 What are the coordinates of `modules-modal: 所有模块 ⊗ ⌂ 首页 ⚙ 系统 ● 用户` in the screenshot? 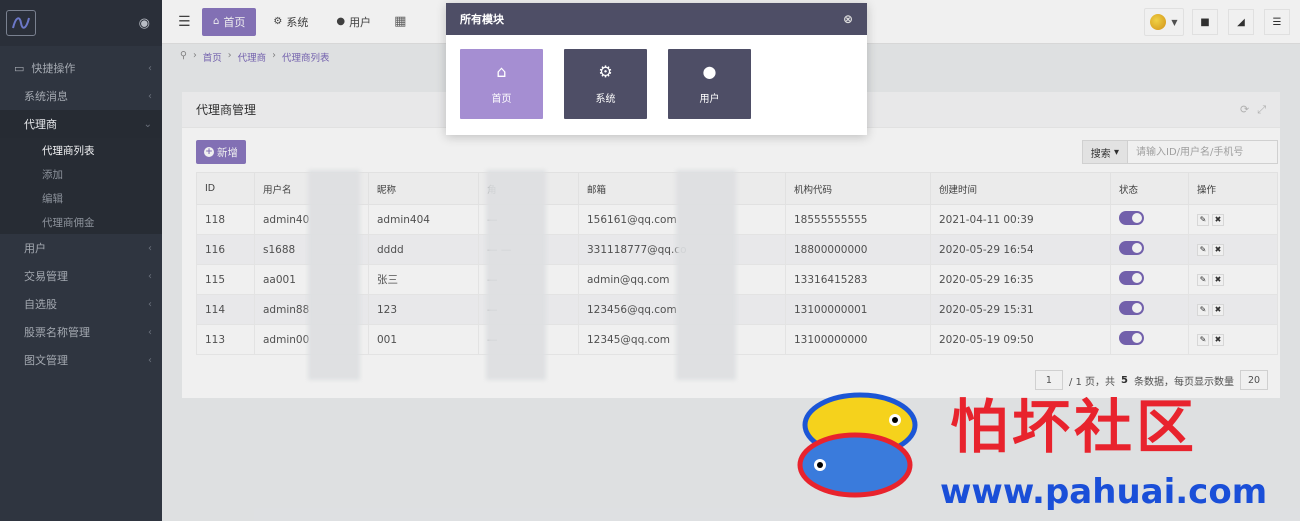 It's located at (656, 69).